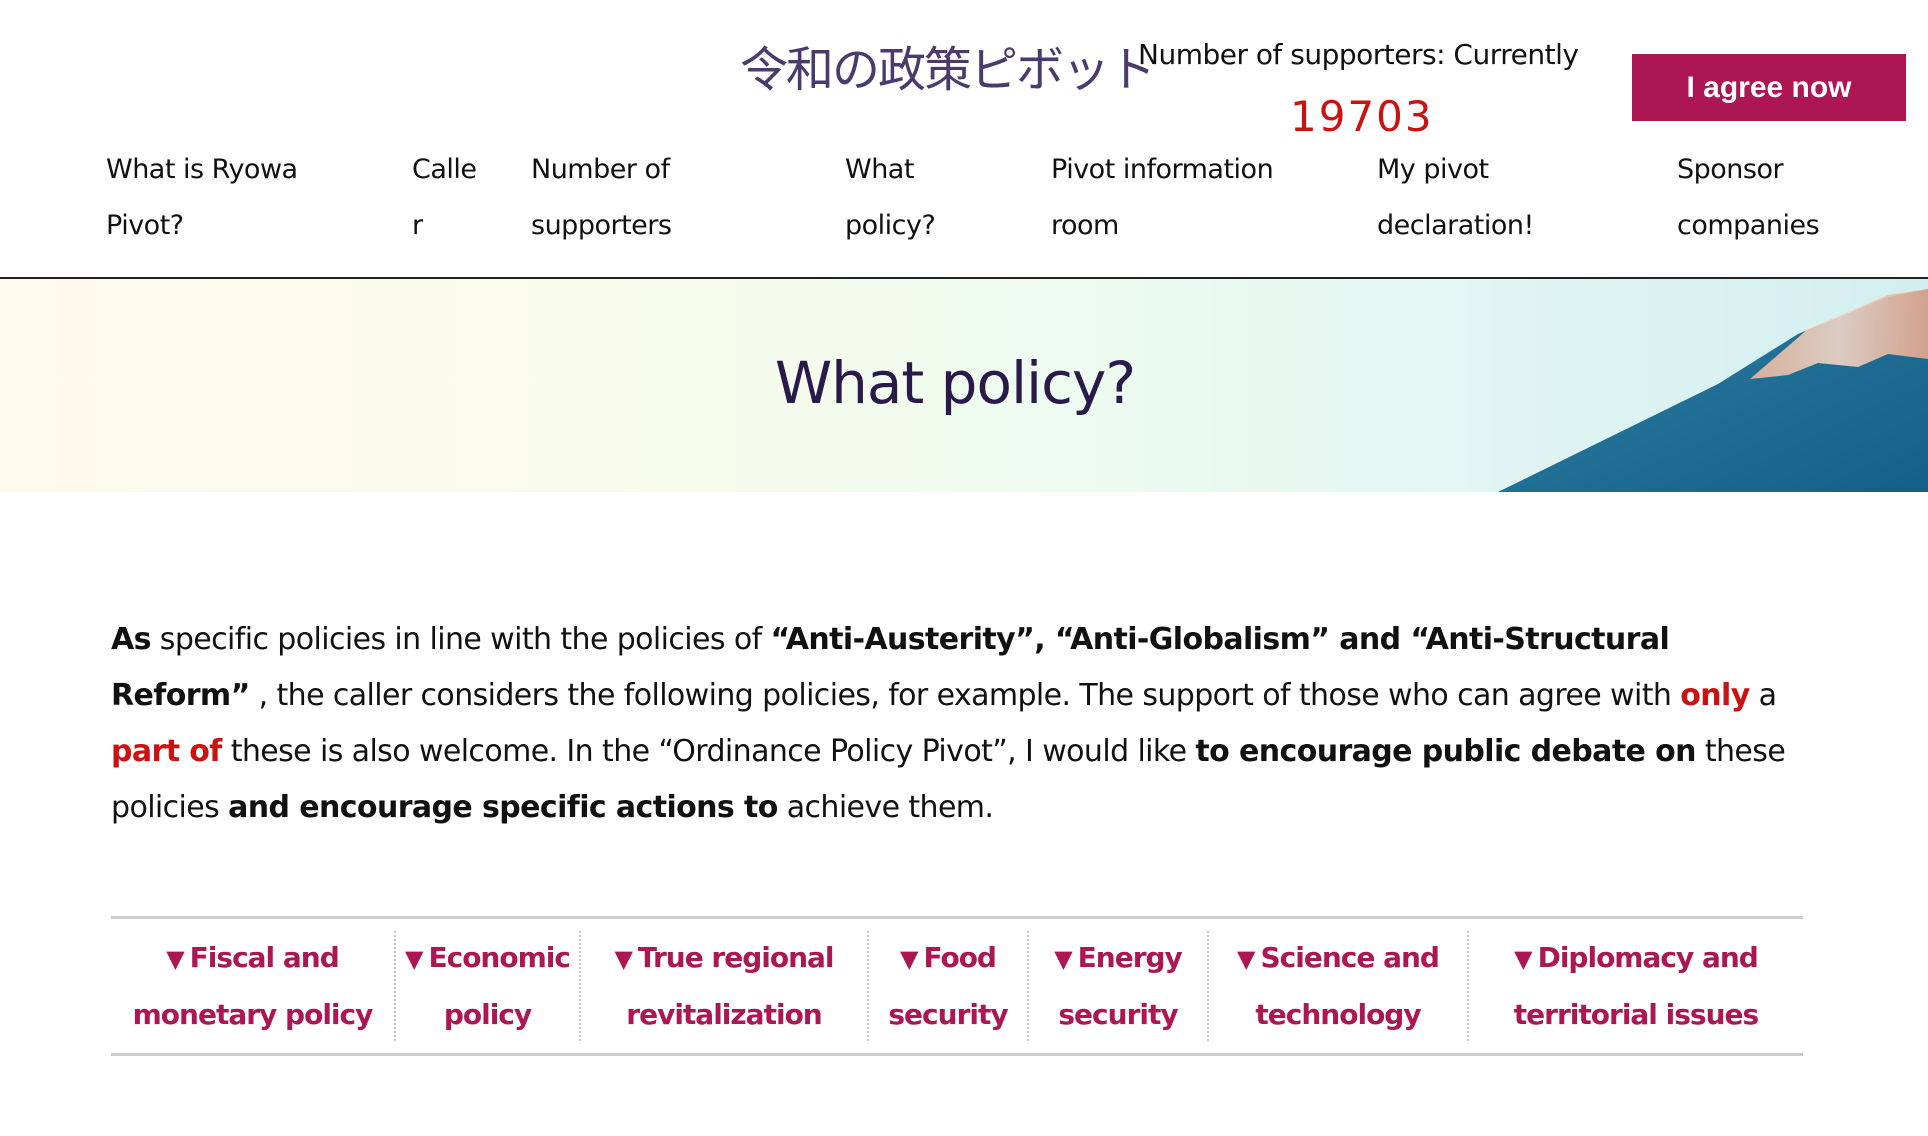 This screenshot has width=1928, height=1136. Describe the element at coordinates (879, 169) in the screenshot. I see `nav-item-label: What` at that location.